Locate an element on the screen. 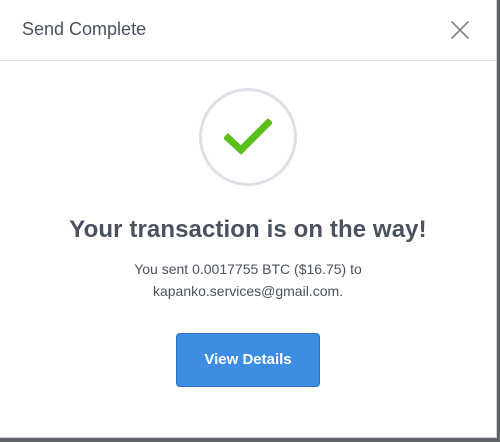 The image size is (500, 442). view-details-button: View Details is located at coordinates (248, 360).